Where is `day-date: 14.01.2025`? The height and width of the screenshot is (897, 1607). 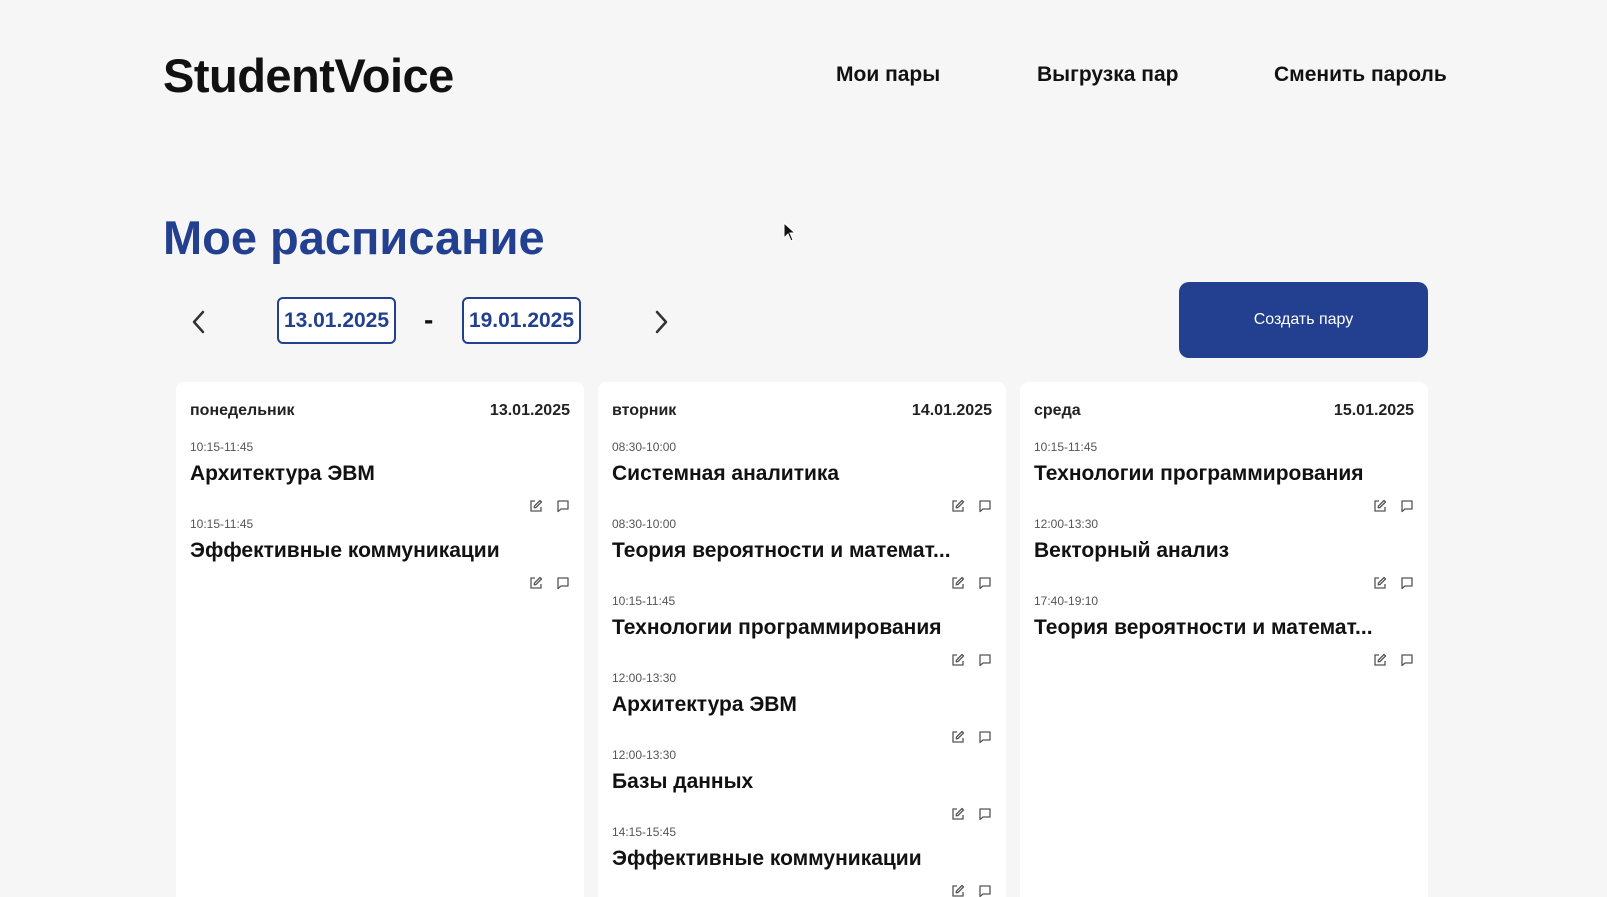 day-date: 14.01.2025 is located at coordinates (951, 410).